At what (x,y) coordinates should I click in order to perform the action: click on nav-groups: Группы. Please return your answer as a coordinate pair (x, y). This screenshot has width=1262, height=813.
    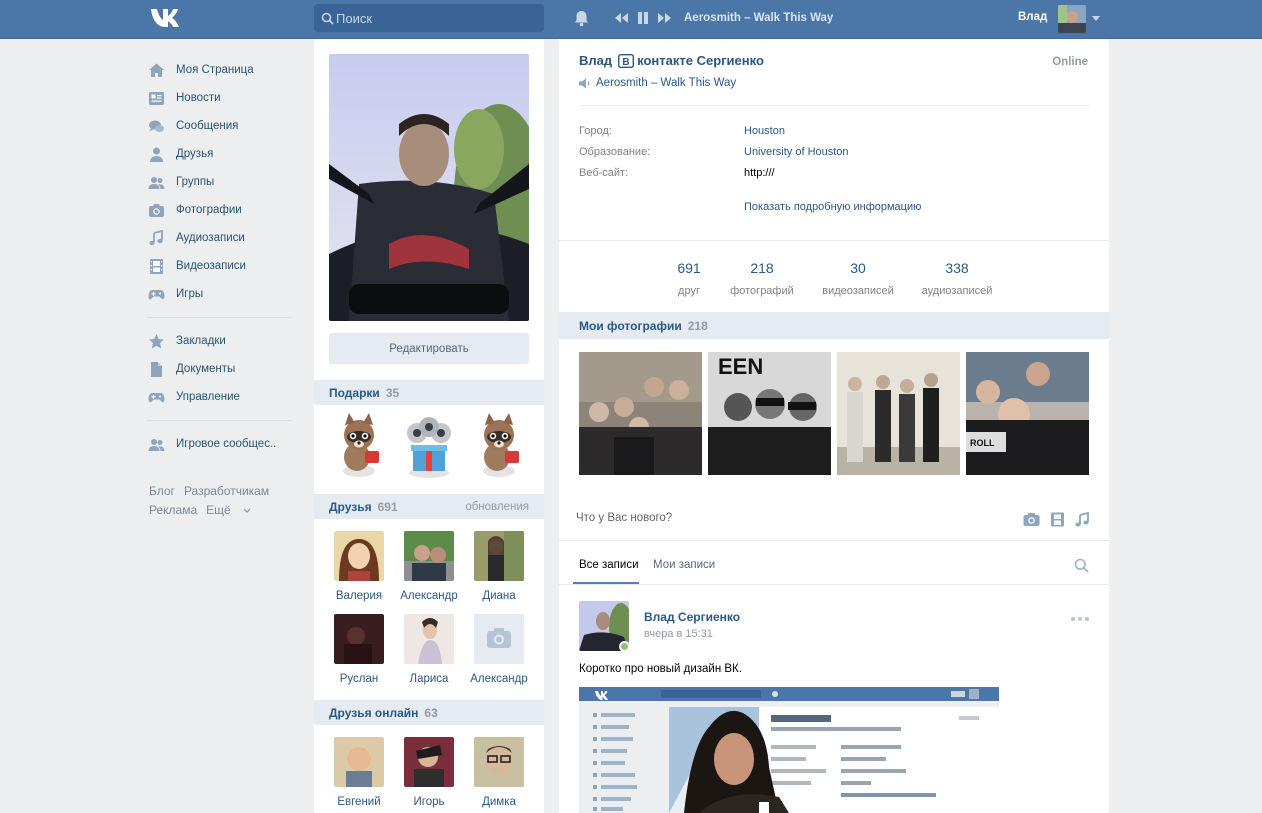
    Looking at the image, I should click on (222, 182).